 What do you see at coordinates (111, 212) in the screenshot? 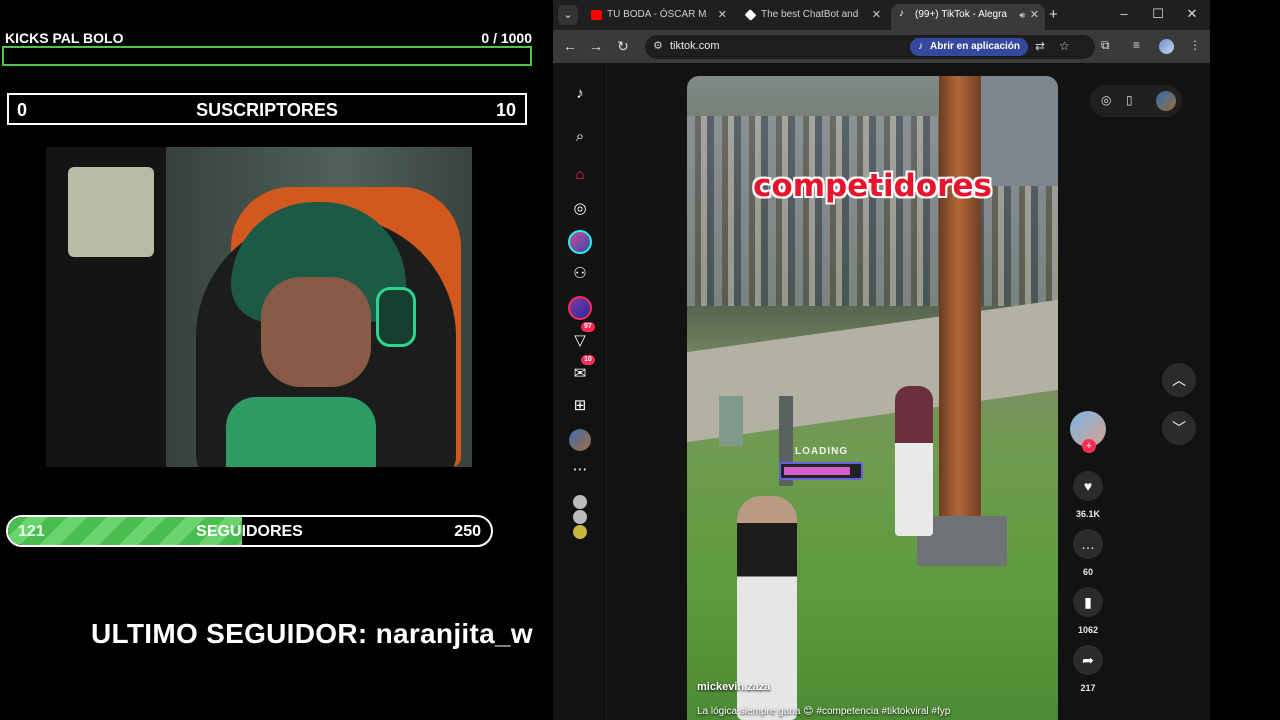
I see `webcam-typewriter` at bounding box center [111, 212].